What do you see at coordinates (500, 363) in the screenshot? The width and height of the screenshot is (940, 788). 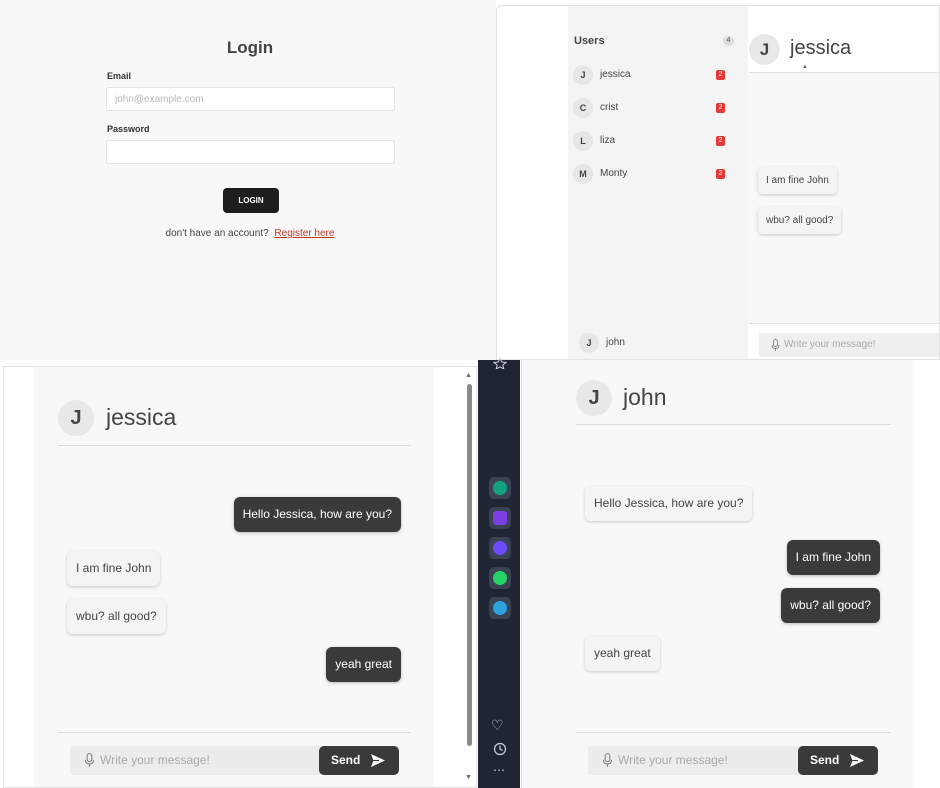 I see `bookmark-star-icon` at bounding box center [500, 363].